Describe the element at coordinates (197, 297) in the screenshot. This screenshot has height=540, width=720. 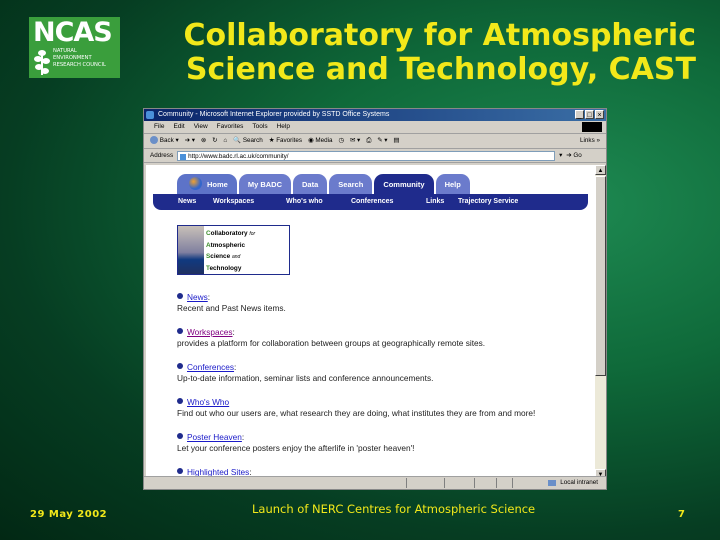
I see `news-link: News` at that location.